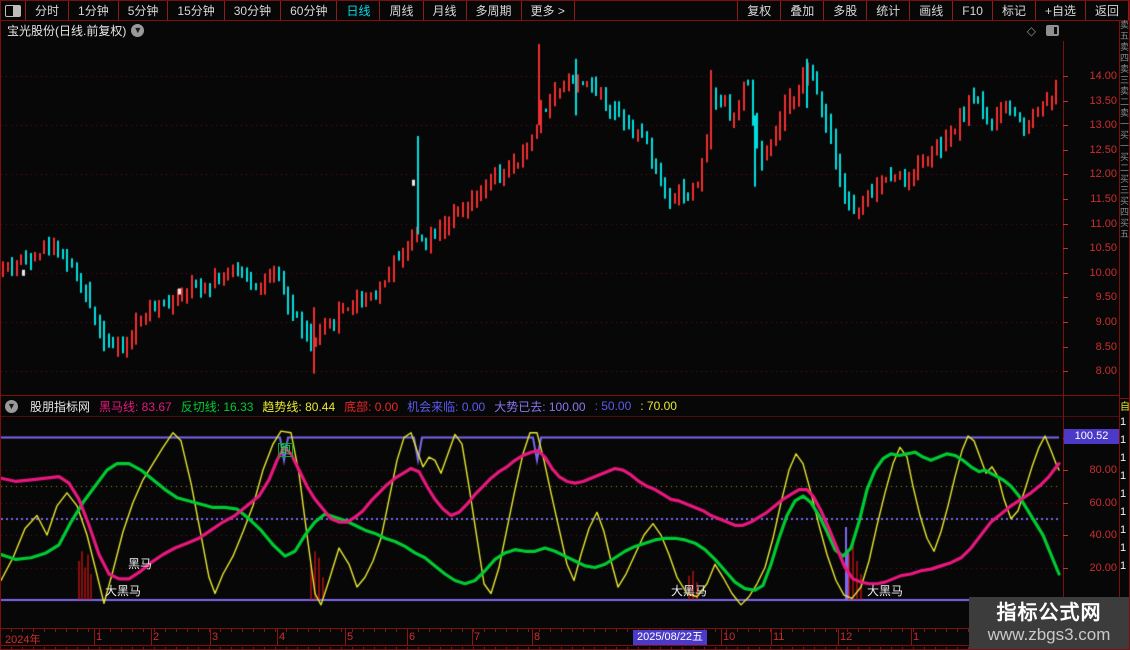  I want to click on quote-char: 买, so click(1125, 135).